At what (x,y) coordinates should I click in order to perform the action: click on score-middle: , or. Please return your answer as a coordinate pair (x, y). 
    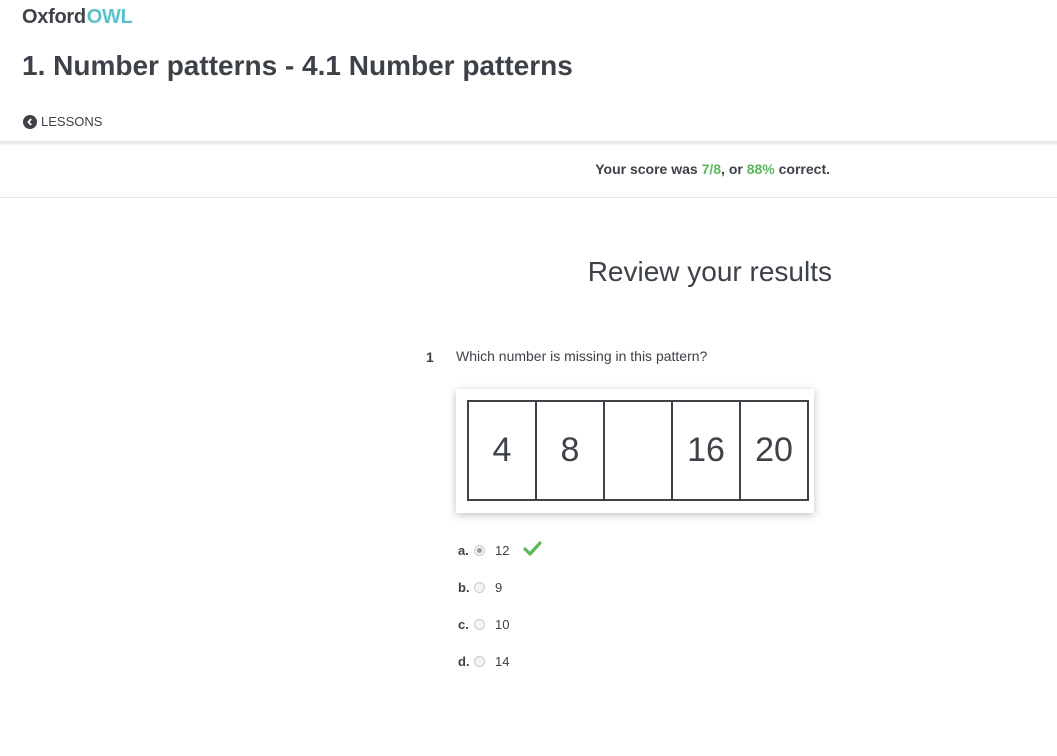
    Looking at the image, I should click on (734, 169).